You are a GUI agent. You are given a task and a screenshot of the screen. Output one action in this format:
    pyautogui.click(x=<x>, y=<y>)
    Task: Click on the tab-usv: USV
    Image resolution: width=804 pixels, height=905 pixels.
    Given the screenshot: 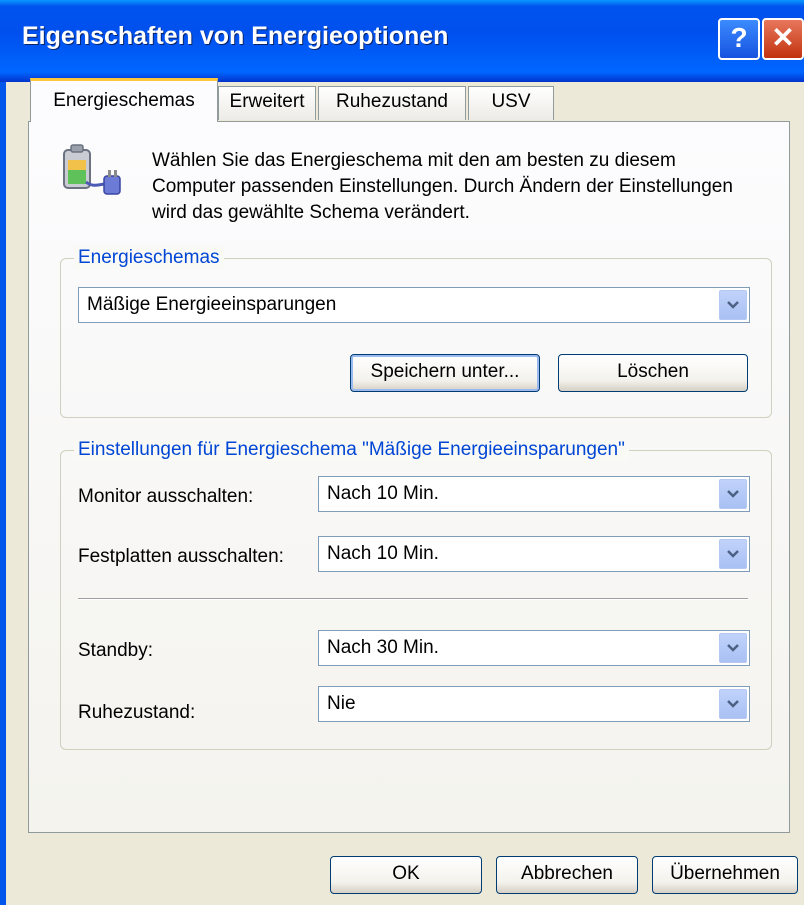 What is the action you would take?
    pyautogui.click(x=511, y=103)
    